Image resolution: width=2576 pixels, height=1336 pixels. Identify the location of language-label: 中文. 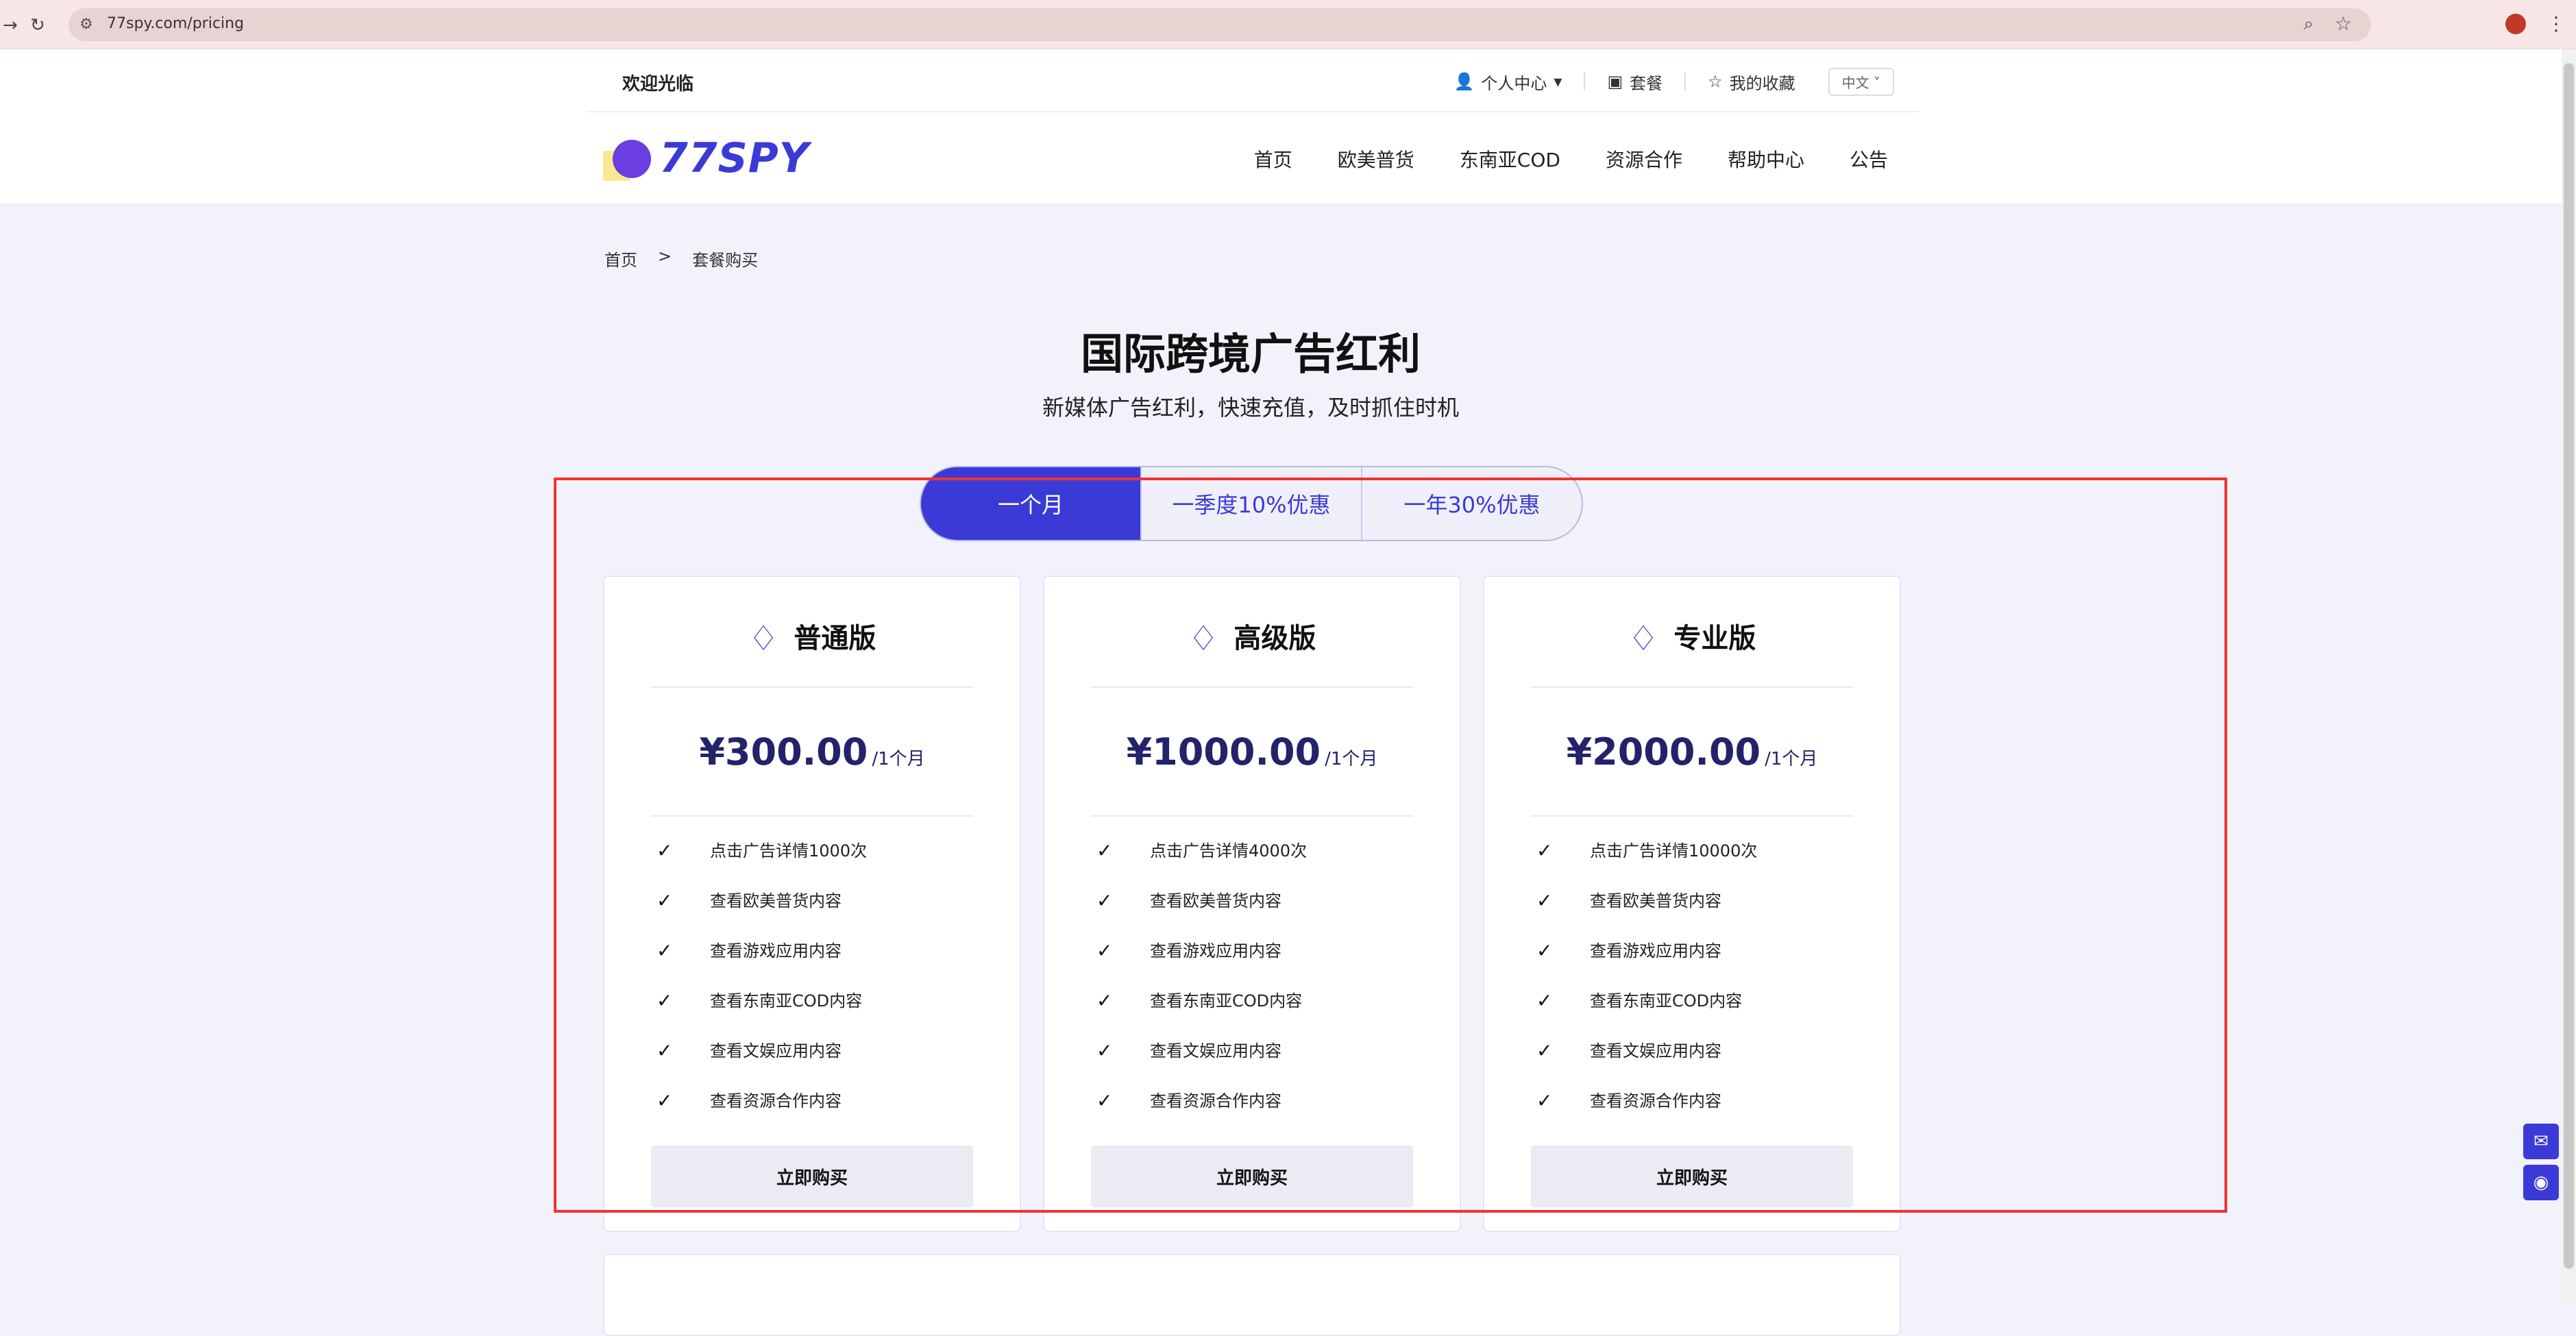
(1855, 83).